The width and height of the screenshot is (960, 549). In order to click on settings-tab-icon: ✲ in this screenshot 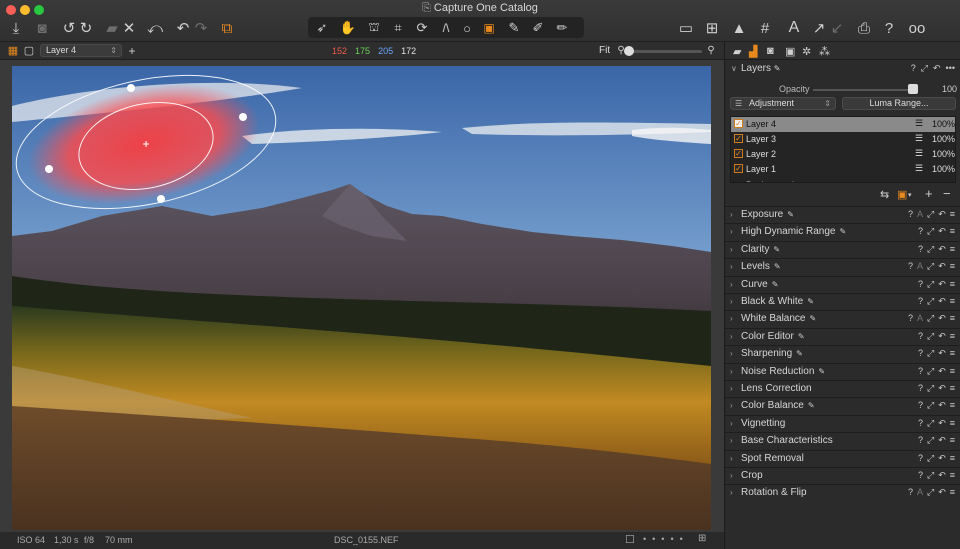, I will do `click(806, 51)`.